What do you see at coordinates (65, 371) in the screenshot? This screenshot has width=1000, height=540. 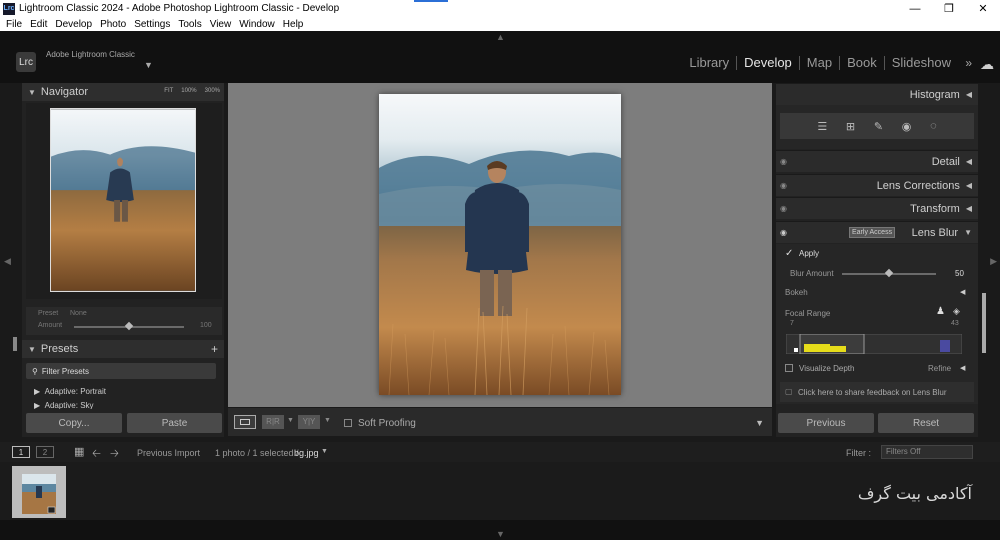 I see `filter-presets-label: Filter Presets` at bounding box center [65, 371].